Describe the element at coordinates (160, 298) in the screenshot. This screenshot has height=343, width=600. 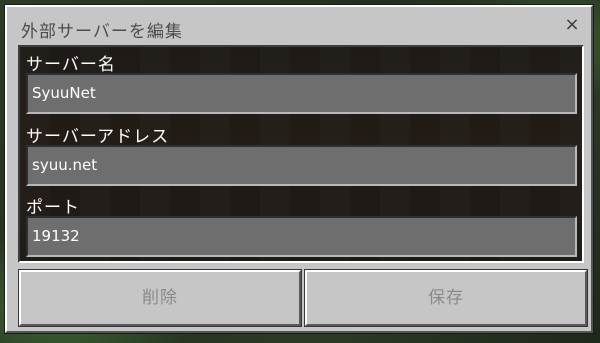
I see `delete-button: 削除` at that location.